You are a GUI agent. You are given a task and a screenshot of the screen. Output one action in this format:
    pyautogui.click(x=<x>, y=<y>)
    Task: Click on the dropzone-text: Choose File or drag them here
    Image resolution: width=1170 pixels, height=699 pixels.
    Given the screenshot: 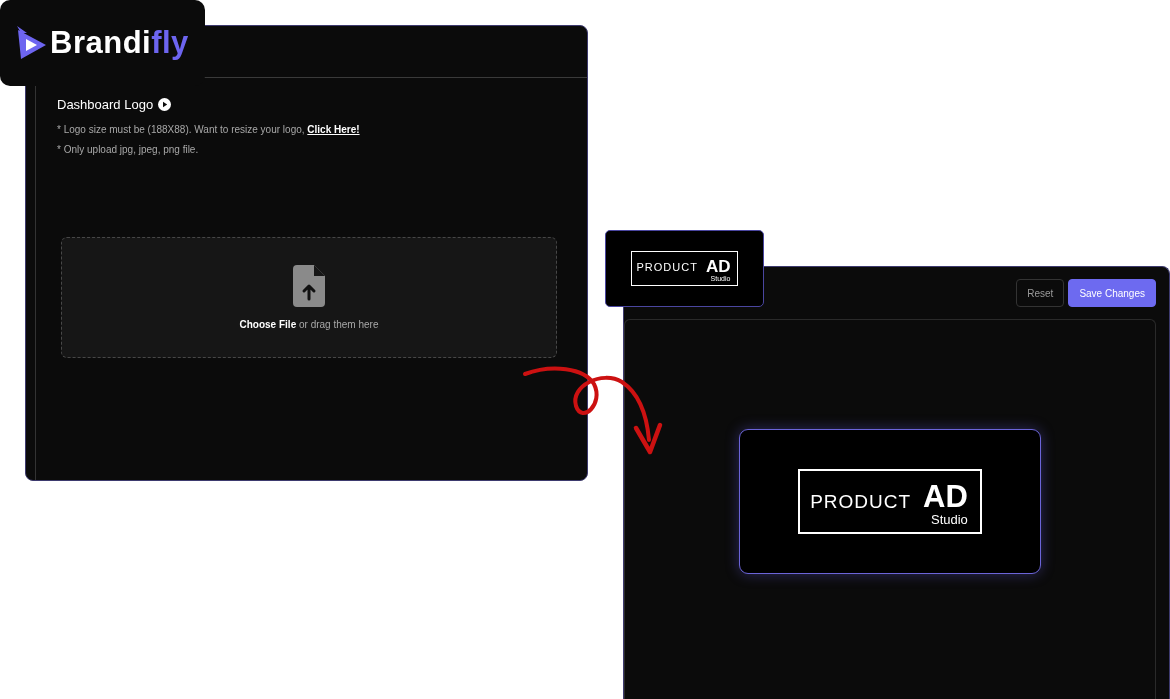 What is the action you would take?
    pyautogui.click(x=309, y=324)
    